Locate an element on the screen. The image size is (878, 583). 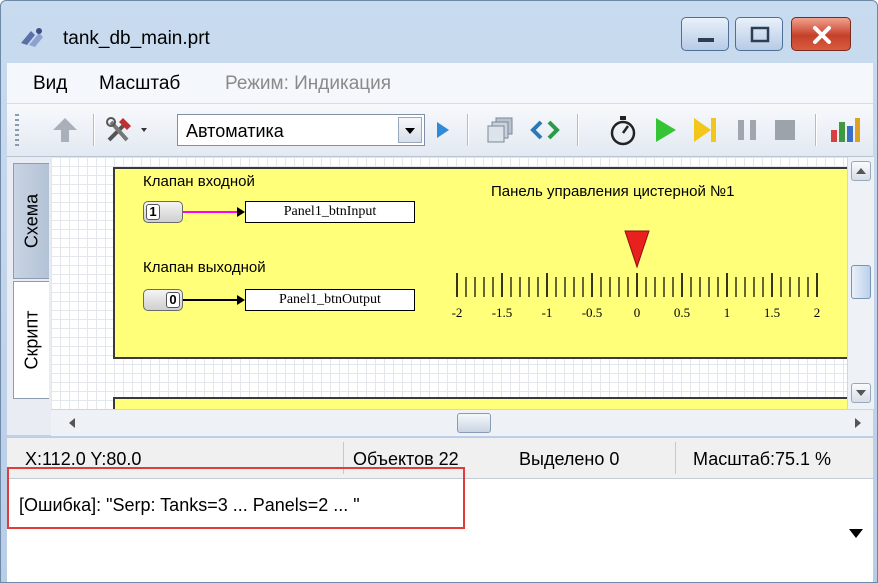
chevron-up-icon is located at coordinates (861, 171).